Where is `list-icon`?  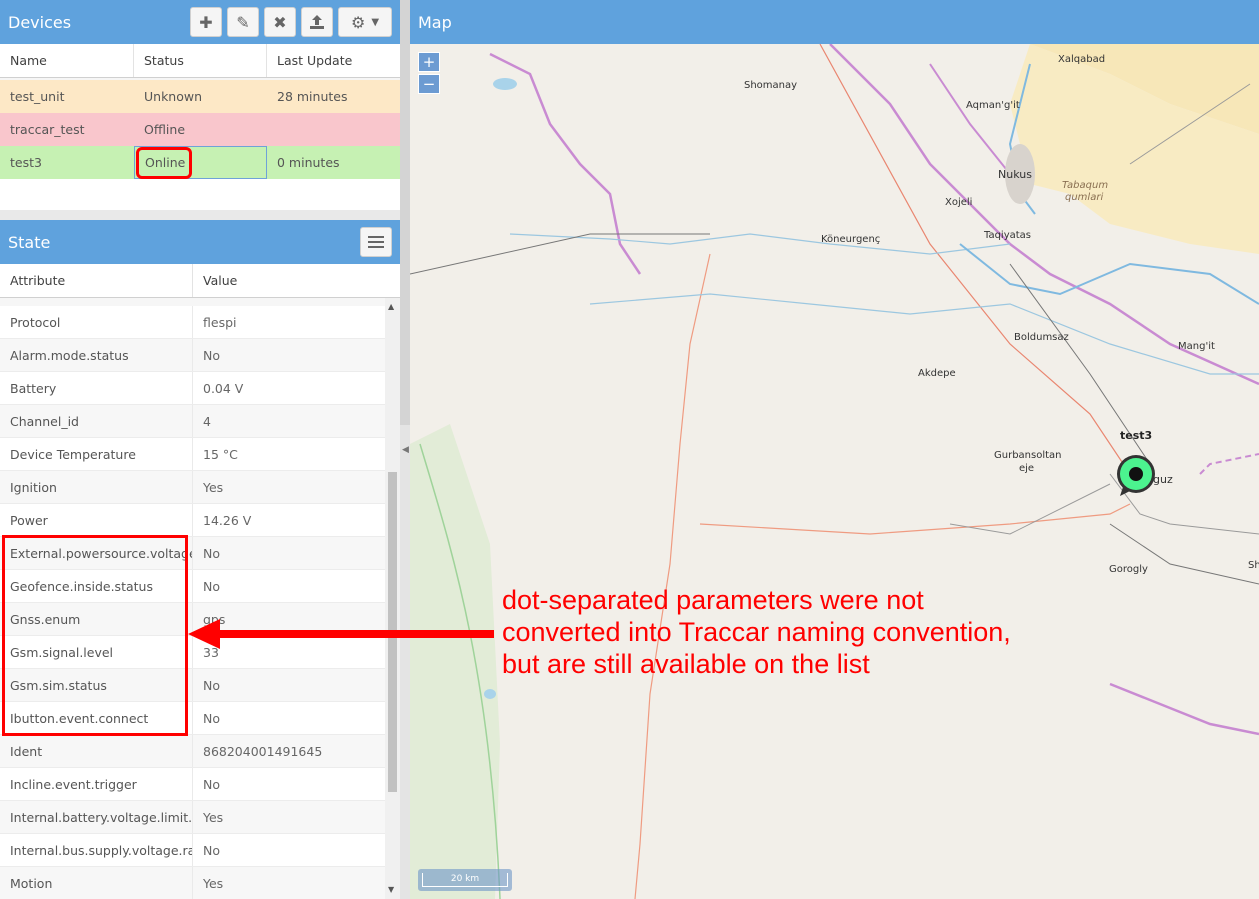
list-icon is located at coordinates (376, 242).